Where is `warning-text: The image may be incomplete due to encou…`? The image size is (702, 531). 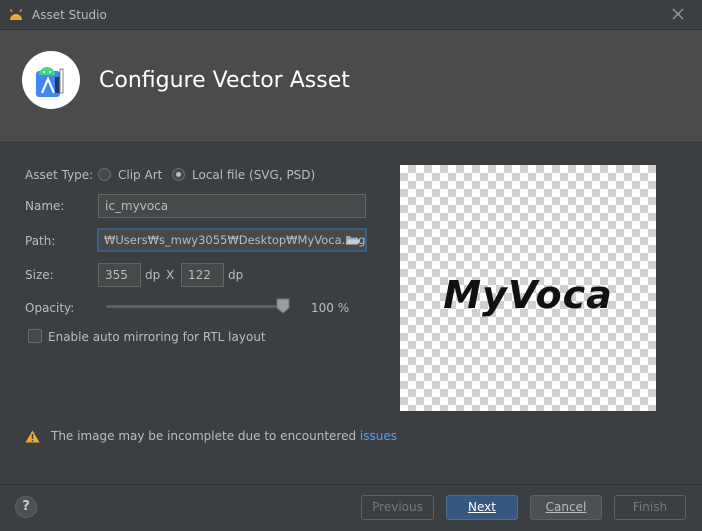
warning-text: The image may be incomplete due to encou… is located at coordinates (224, 436).